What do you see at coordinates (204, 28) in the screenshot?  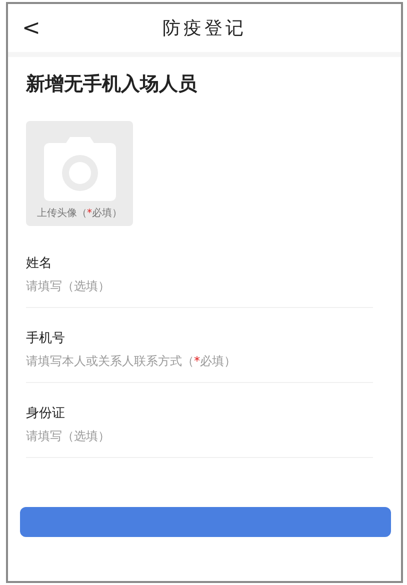 I see `page-title: 防疫登记` at bounding box center [204, 28].